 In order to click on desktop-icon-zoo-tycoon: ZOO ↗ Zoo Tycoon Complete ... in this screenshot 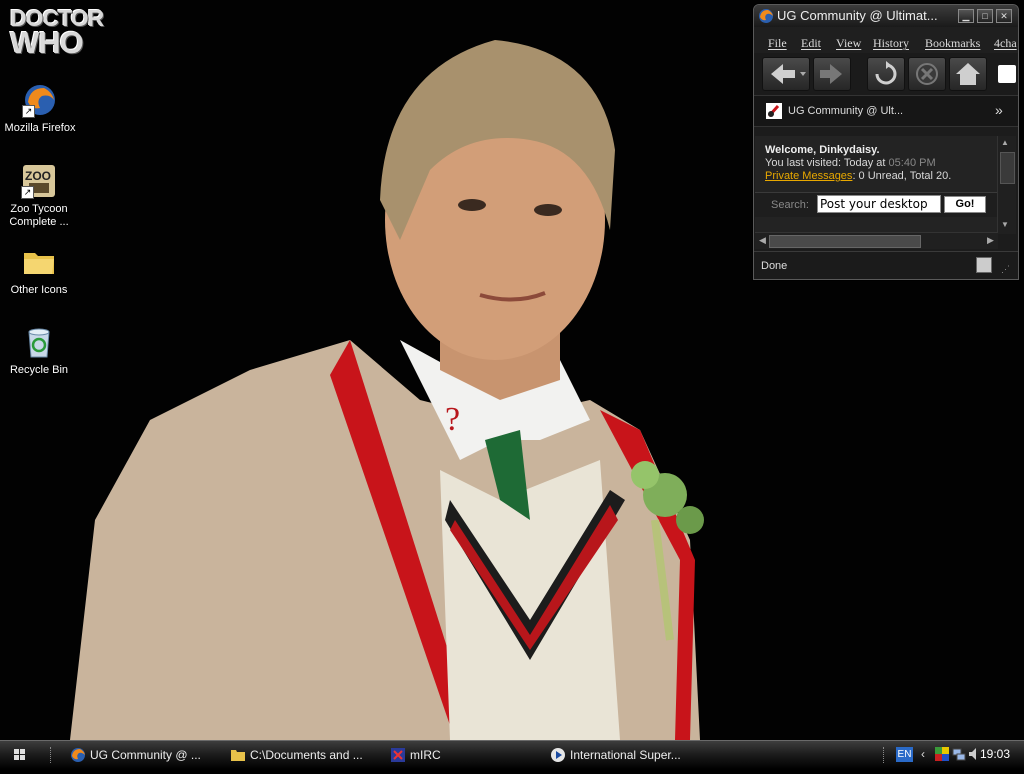, I will do `click(39, 196)`.